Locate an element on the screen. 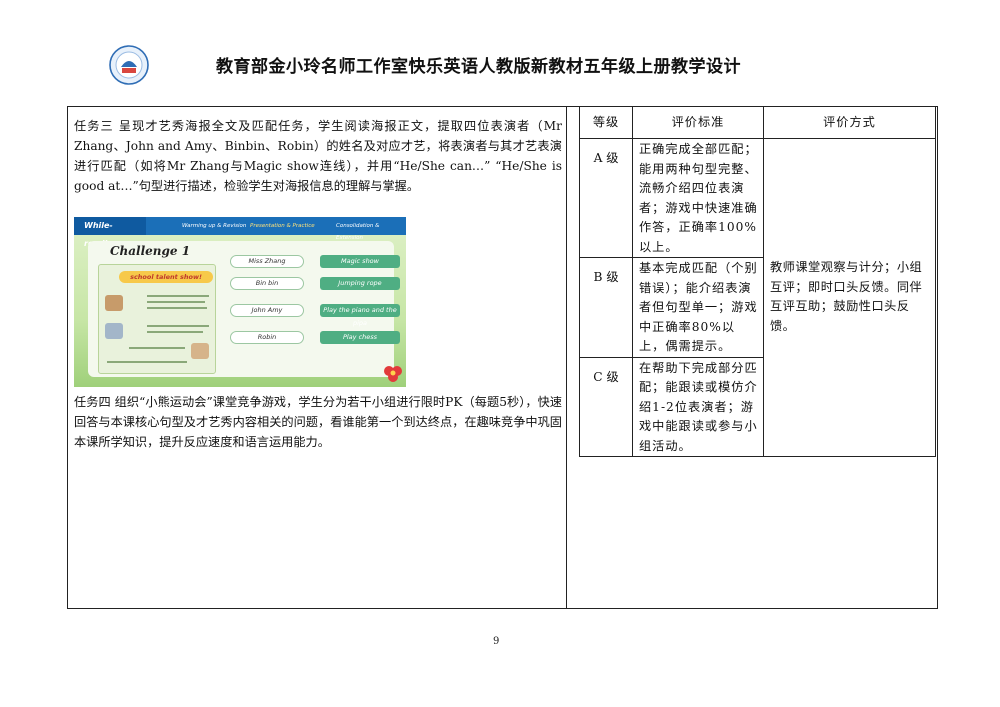 The width and height of the screenshot is (1000, 707). performer-name: Miss Zhang is located at coordinates (267, 261).